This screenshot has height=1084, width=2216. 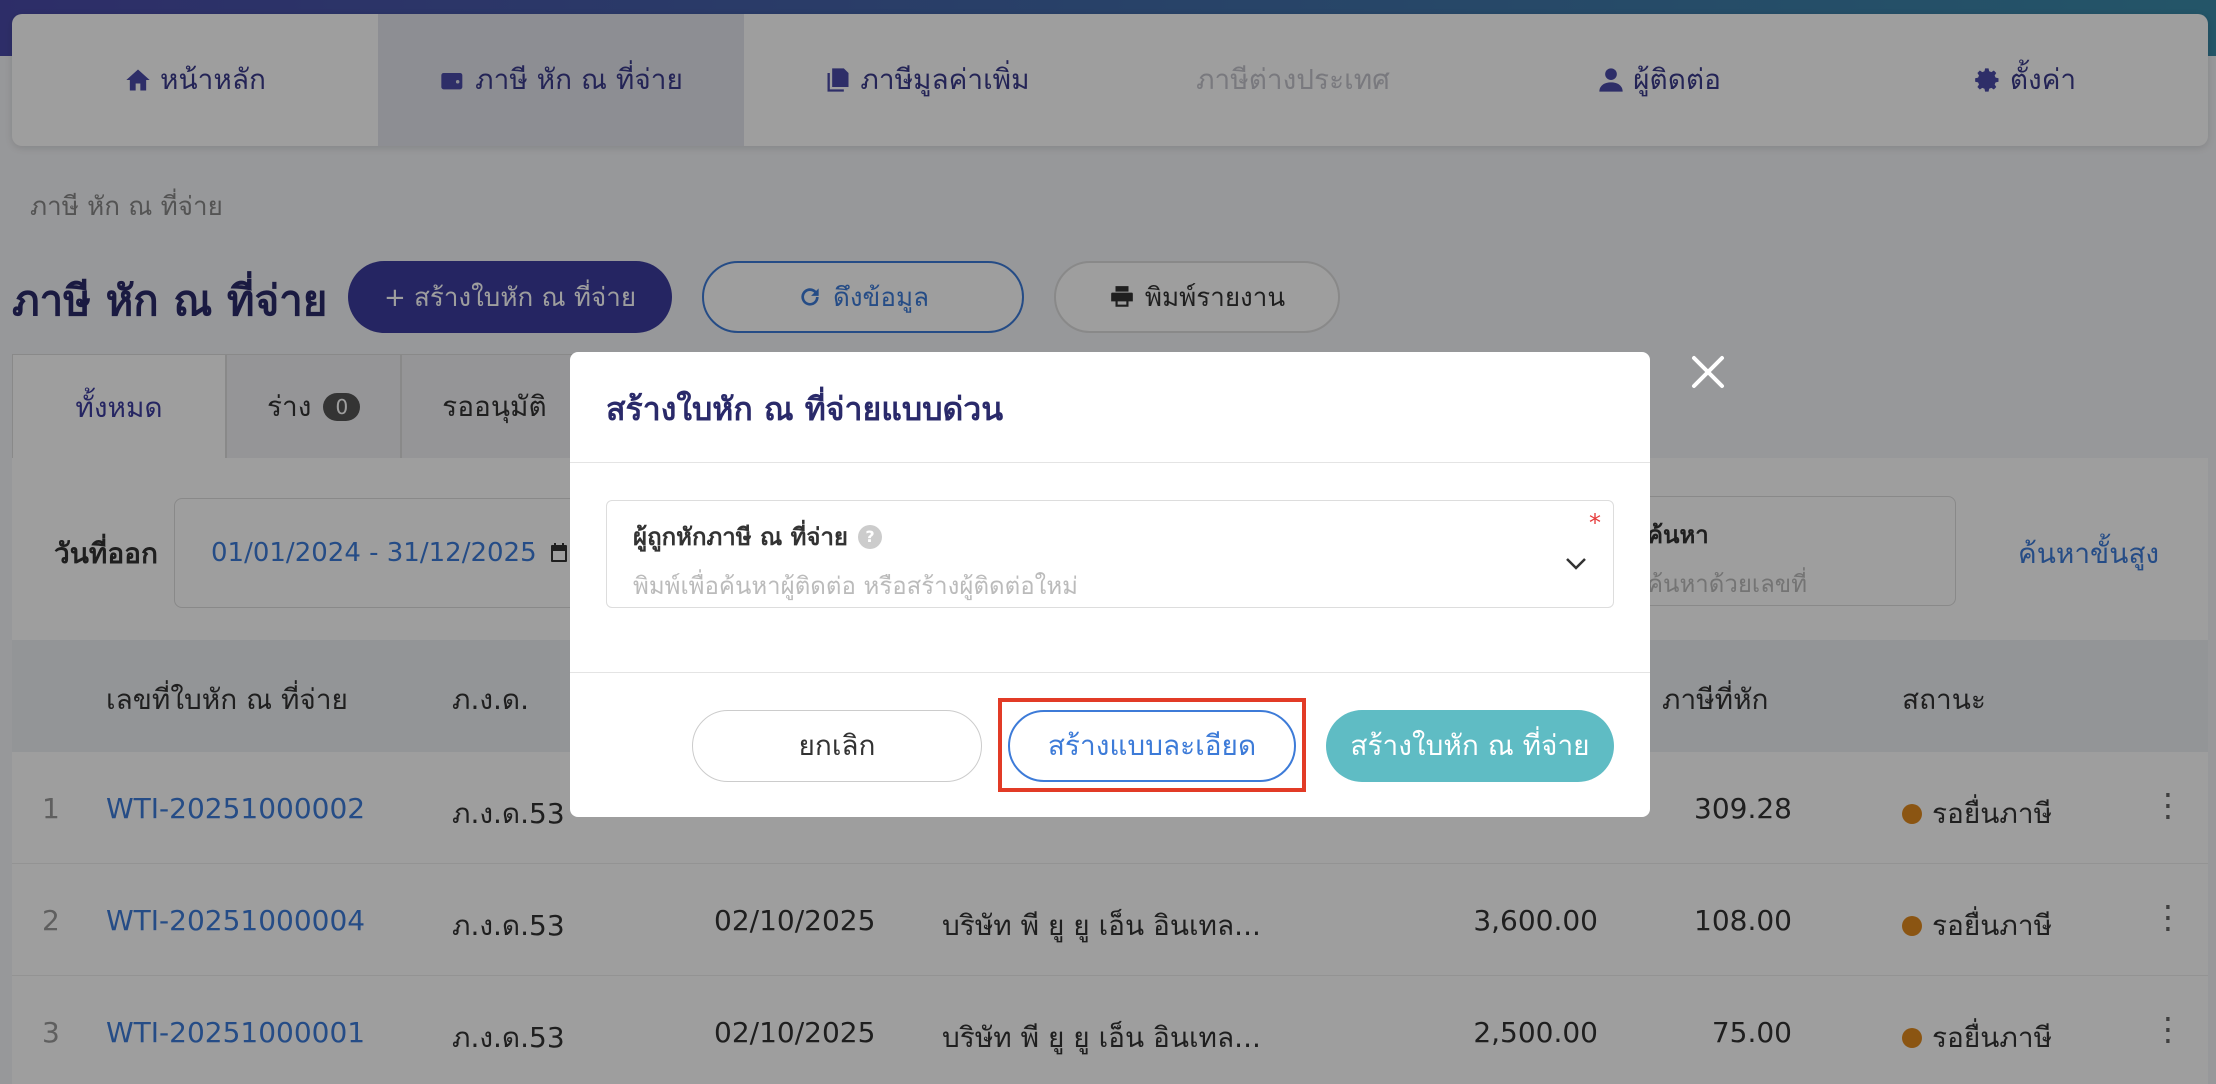 What do you see at coordinates (1470, 746) in the screenshot?
I see `quick-create-button: สร้างใบหัก ณ ที่จ่าย` at bounding box center [1470, 746].